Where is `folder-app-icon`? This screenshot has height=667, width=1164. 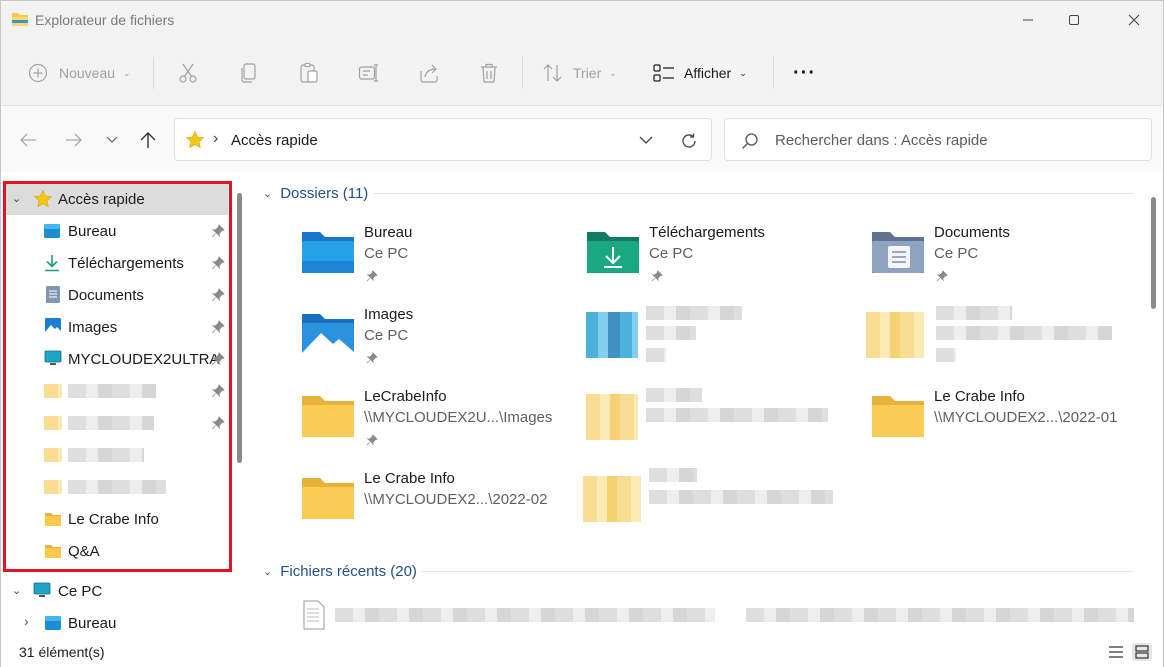 folder-app-icon is located at coordinates (20, 19).